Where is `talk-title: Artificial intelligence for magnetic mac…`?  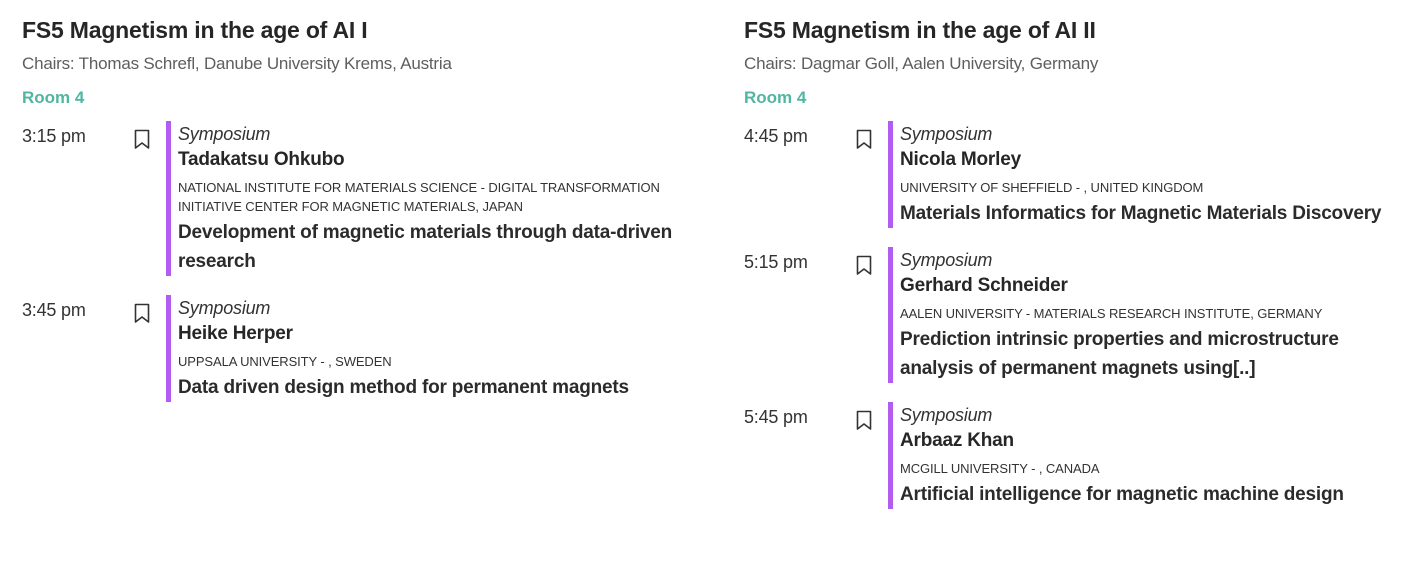 talk-title: Artificial intelligence for magnetic mac… is located at coordinates (1147, 494).